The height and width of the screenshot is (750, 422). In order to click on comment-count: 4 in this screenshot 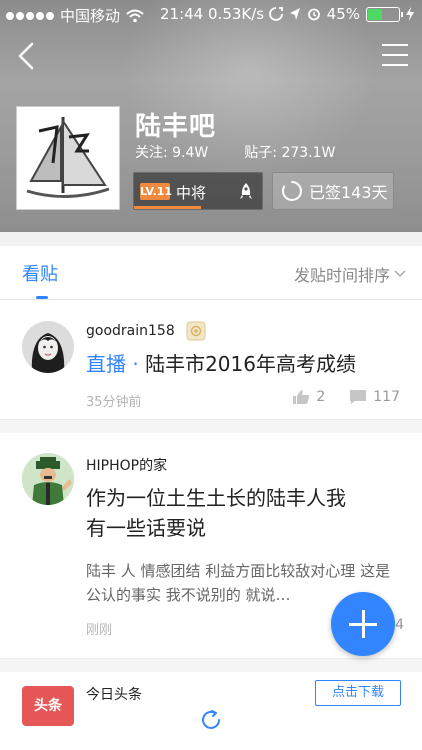, I will do `click(399, 625)`.